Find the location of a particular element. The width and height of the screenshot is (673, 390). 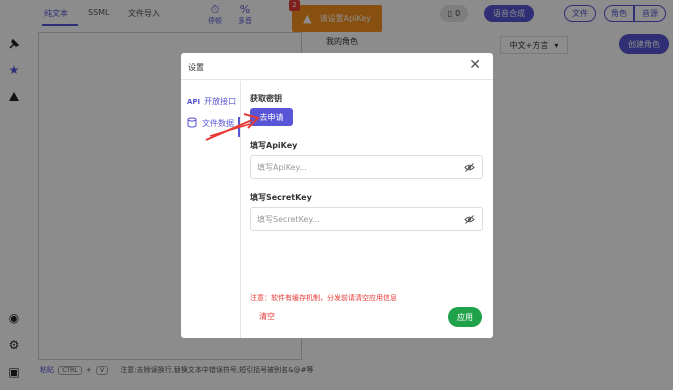

secretkey-field is located at coordinates (366, 219).